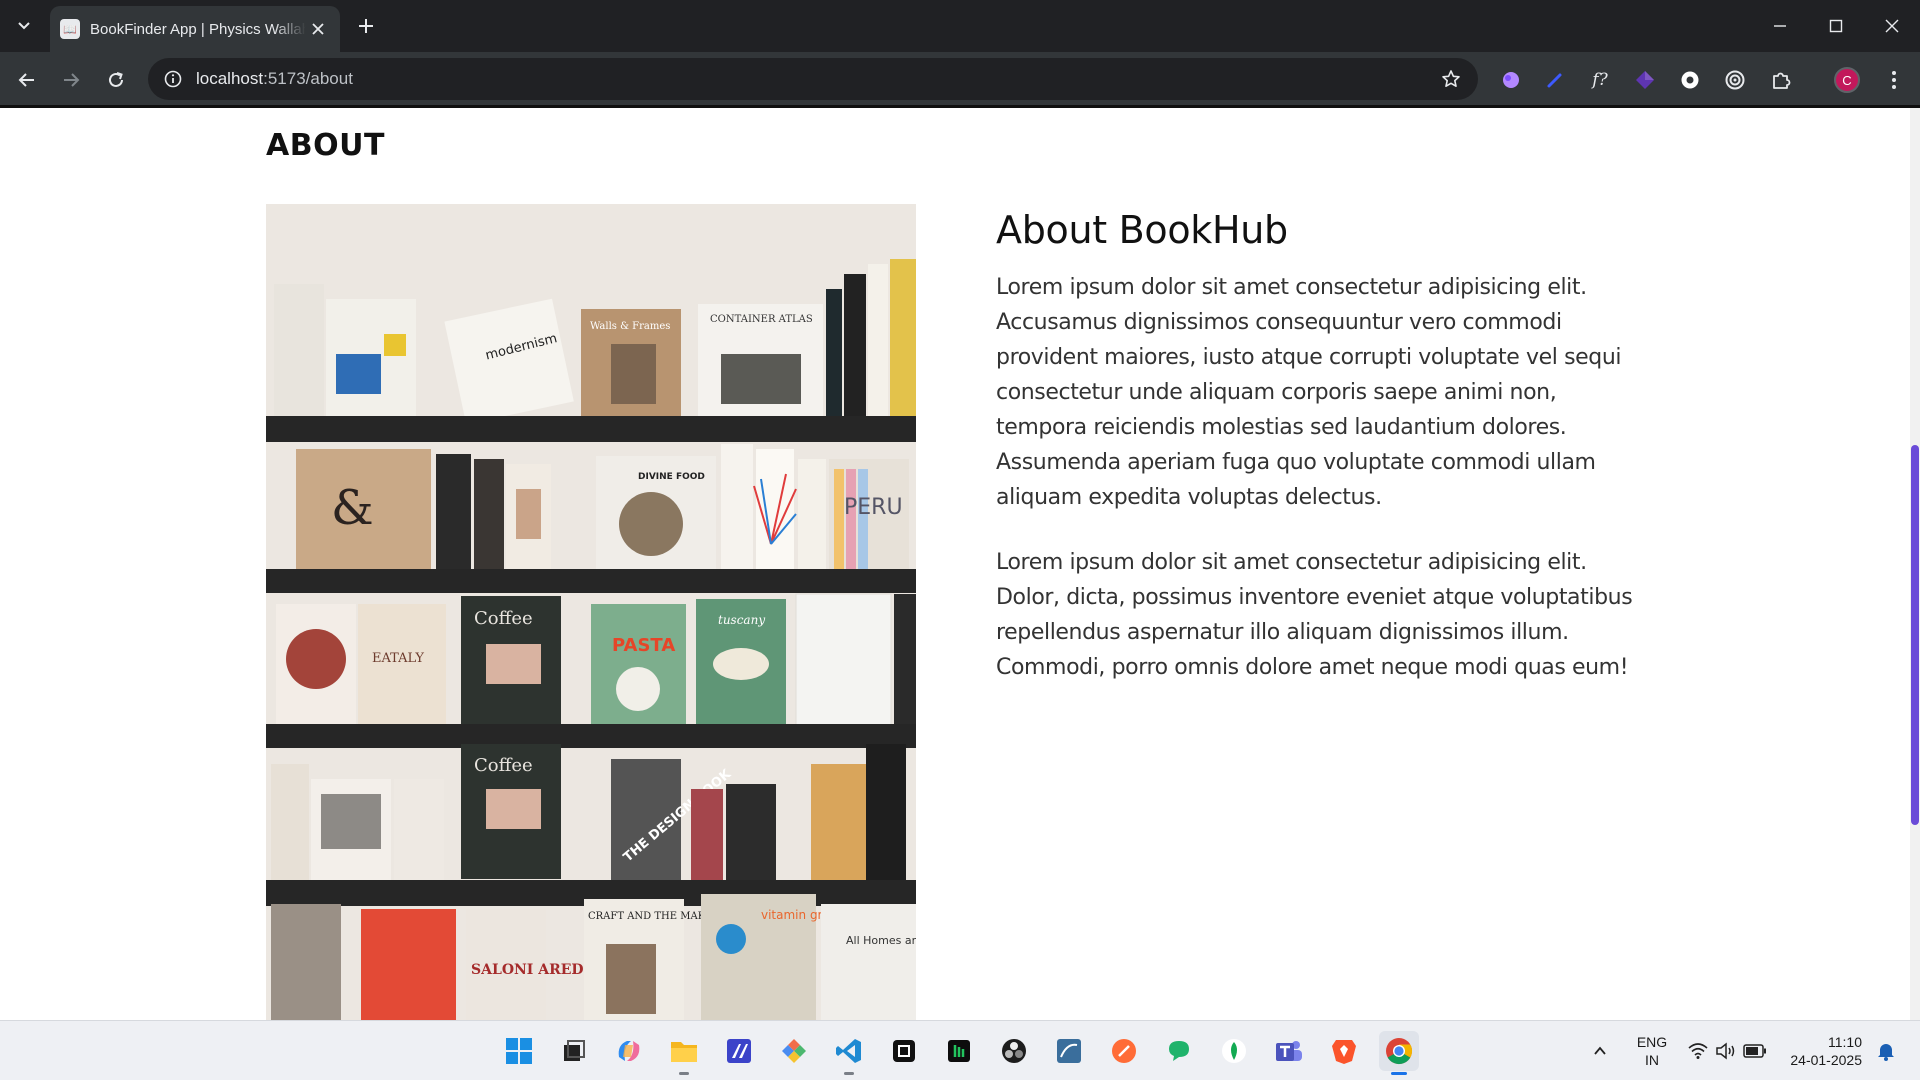  I want to click on taskbar-obs, so click(1014, 1051).